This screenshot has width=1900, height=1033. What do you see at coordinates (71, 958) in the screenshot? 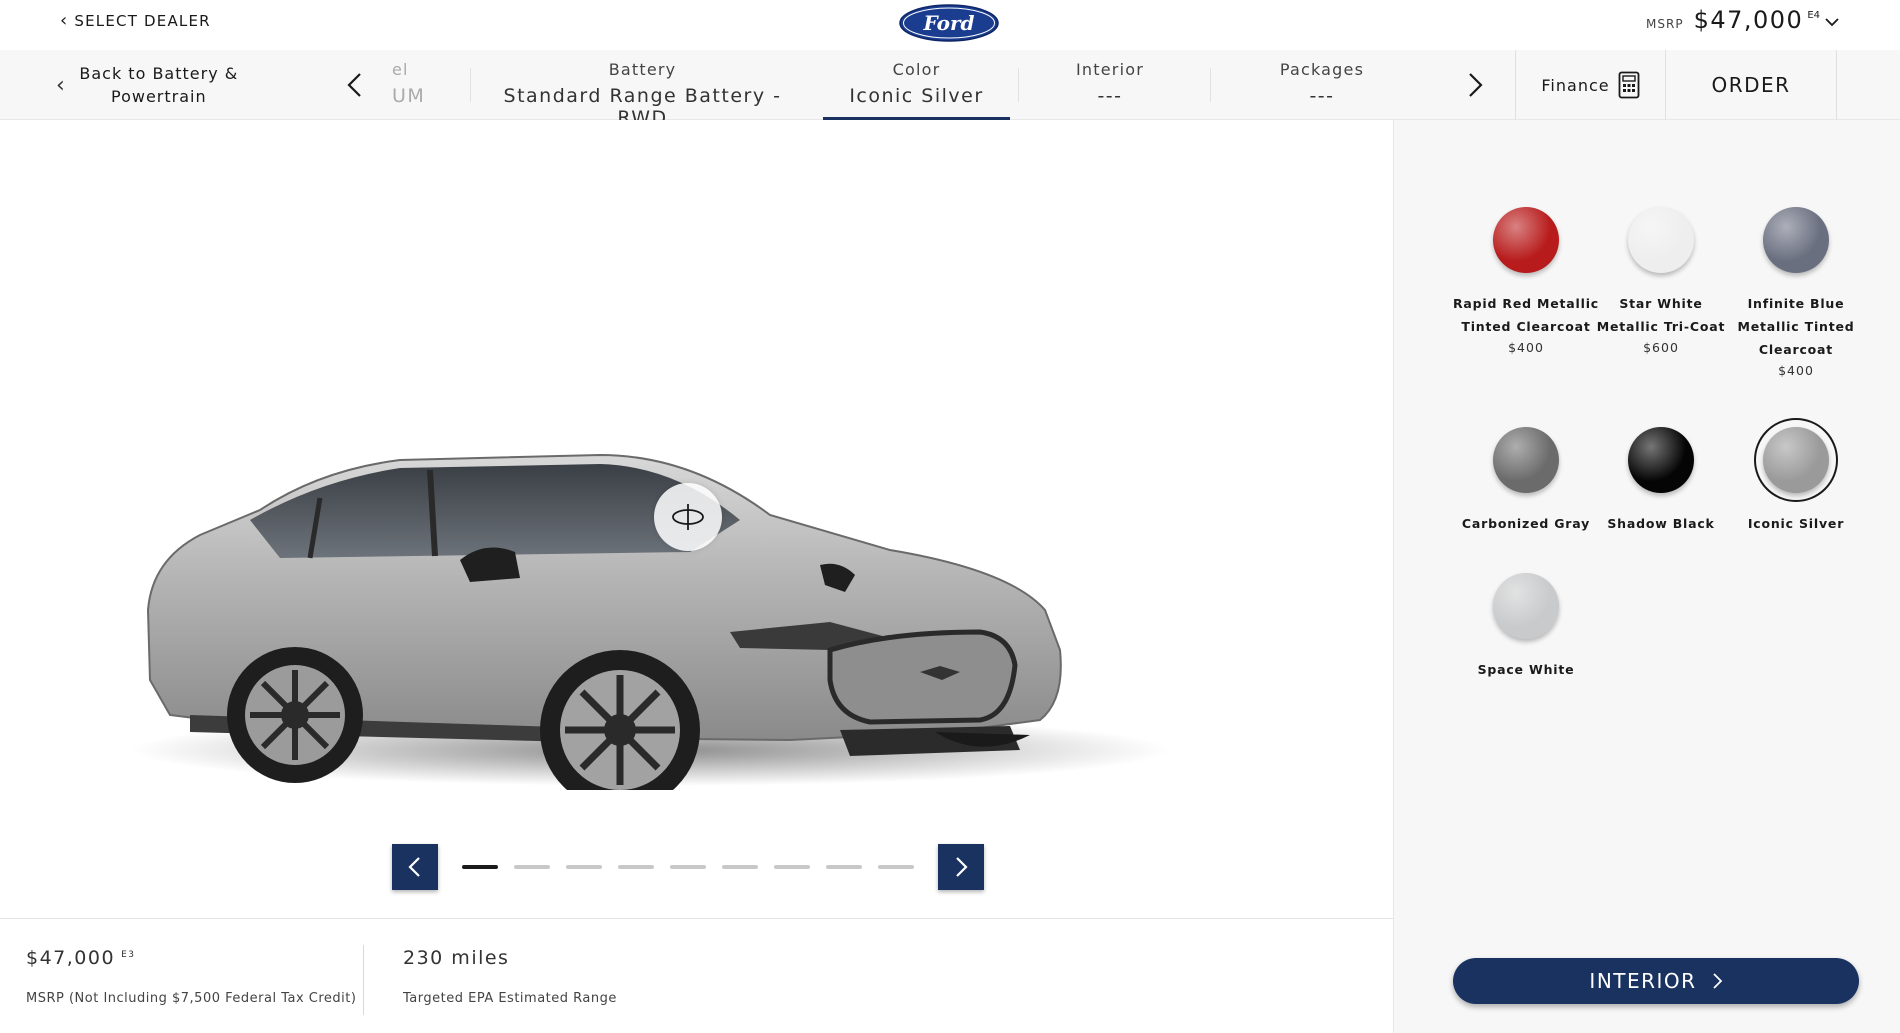
I see `total-price: $47,000` at bounding box center [71, 958].